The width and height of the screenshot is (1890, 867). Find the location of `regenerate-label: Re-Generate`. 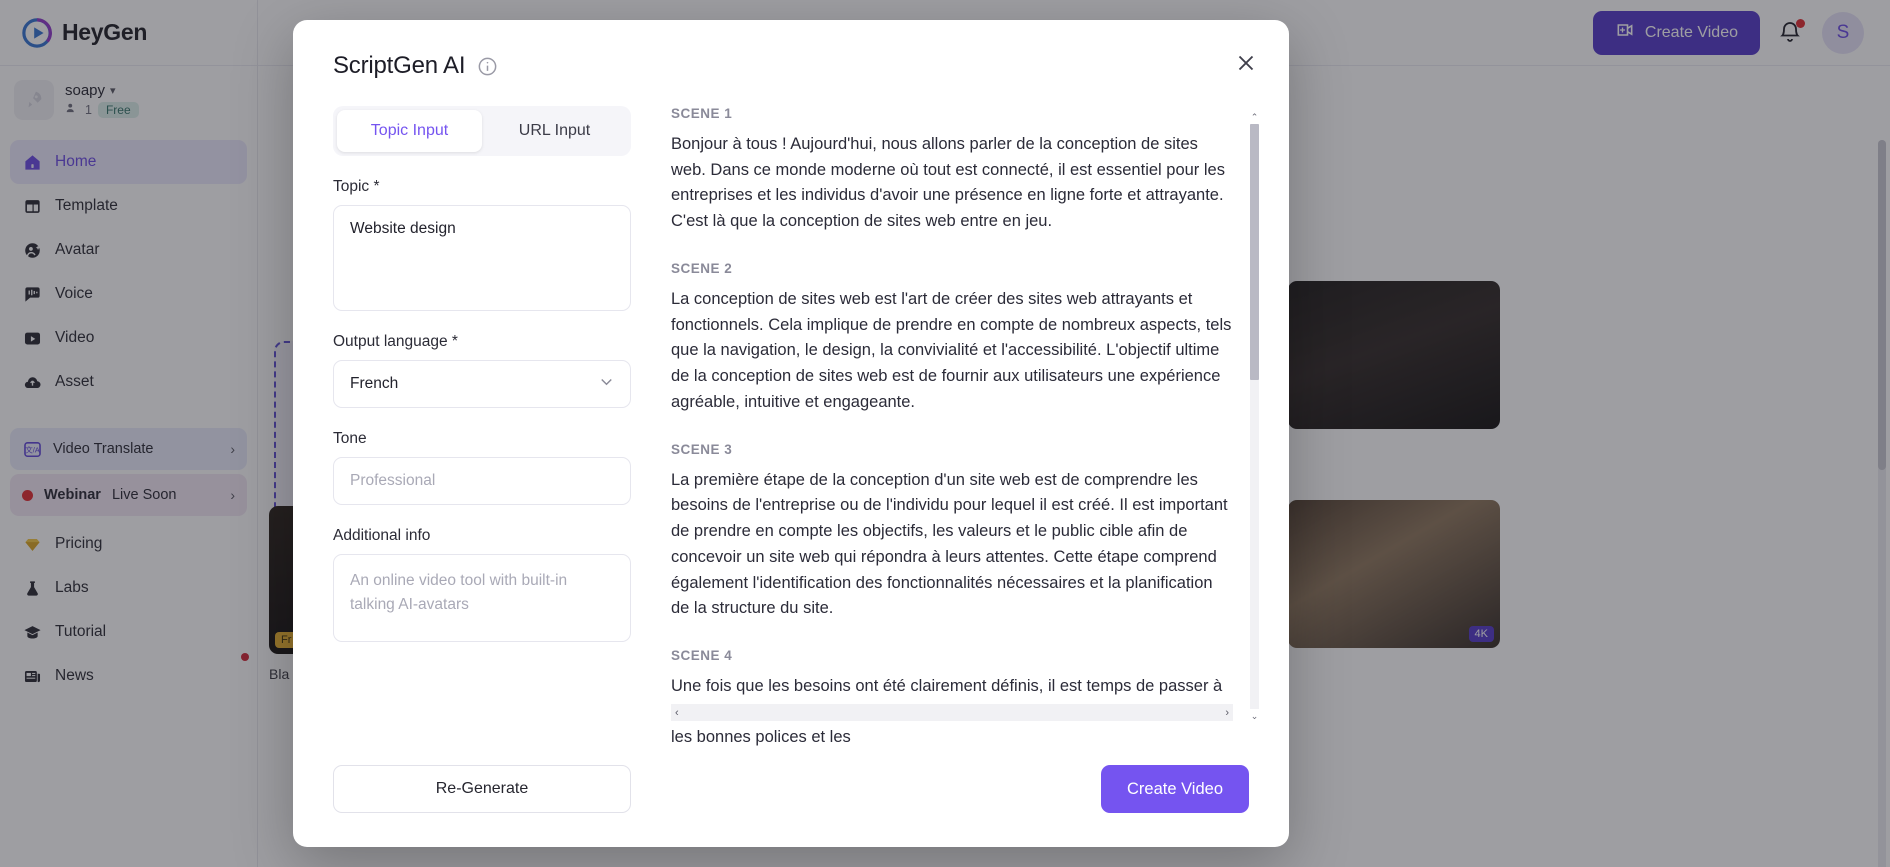

regenerate-label: Re-Generate is located at coordinates (482, 788).